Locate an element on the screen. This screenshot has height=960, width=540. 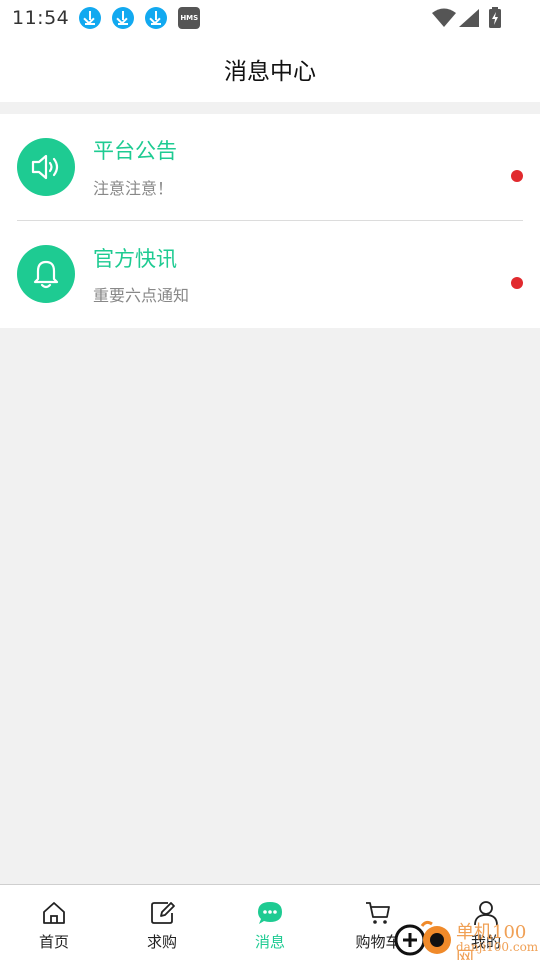
tab-label: 求购 is located at coordinates (161, 942).